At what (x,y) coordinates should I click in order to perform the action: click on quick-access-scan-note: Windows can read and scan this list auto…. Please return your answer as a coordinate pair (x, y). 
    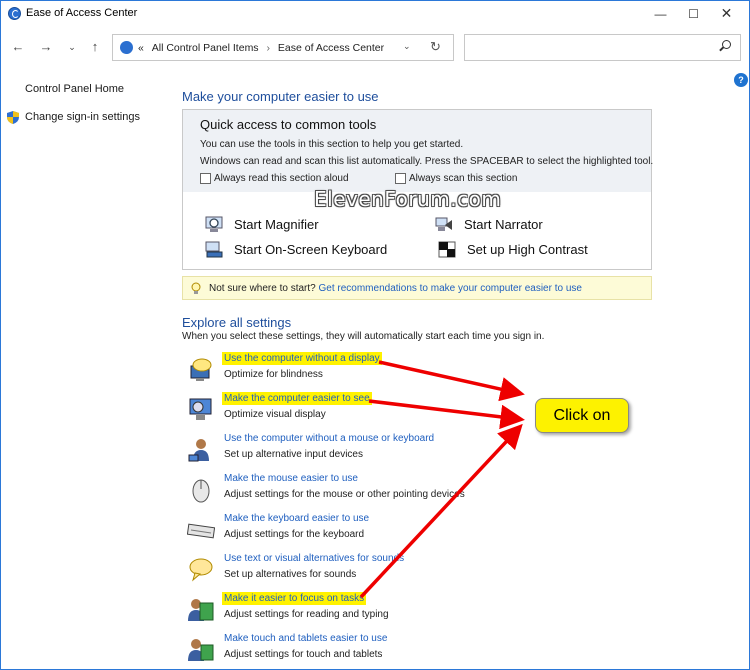
    Looking at the image, I should click on (427, 161).